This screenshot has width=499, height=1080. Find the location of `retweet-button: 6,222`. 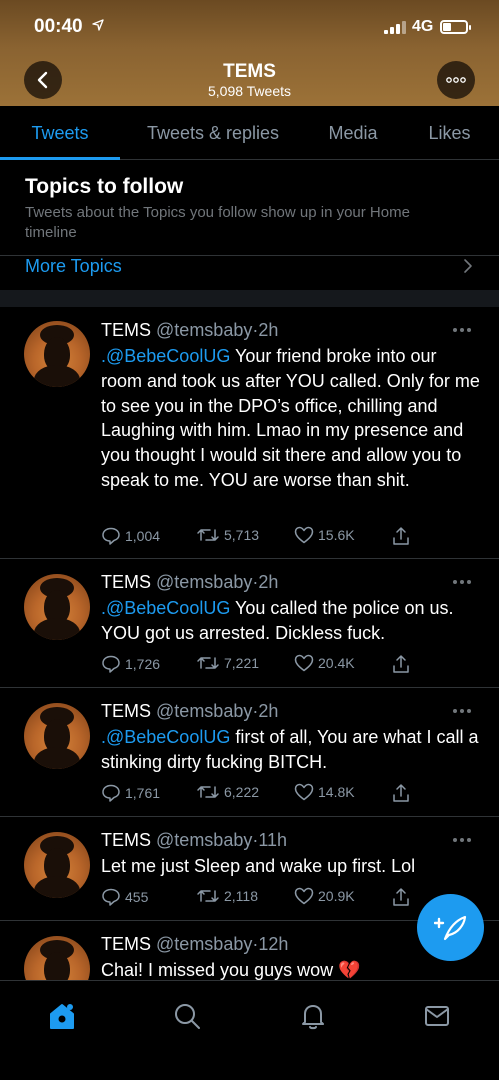

retweet-button: 6,222 is located at coordinates (227, 792).